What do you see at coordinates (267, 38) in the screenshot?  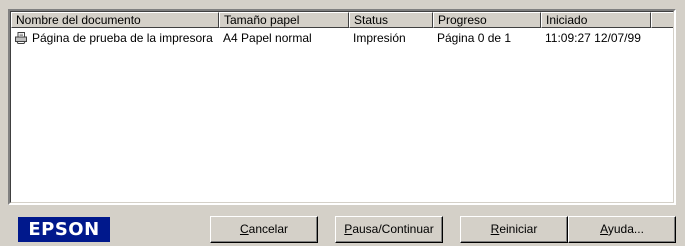 I see `paper-size: A4 Papel normal` at bounding box center [267, 38].